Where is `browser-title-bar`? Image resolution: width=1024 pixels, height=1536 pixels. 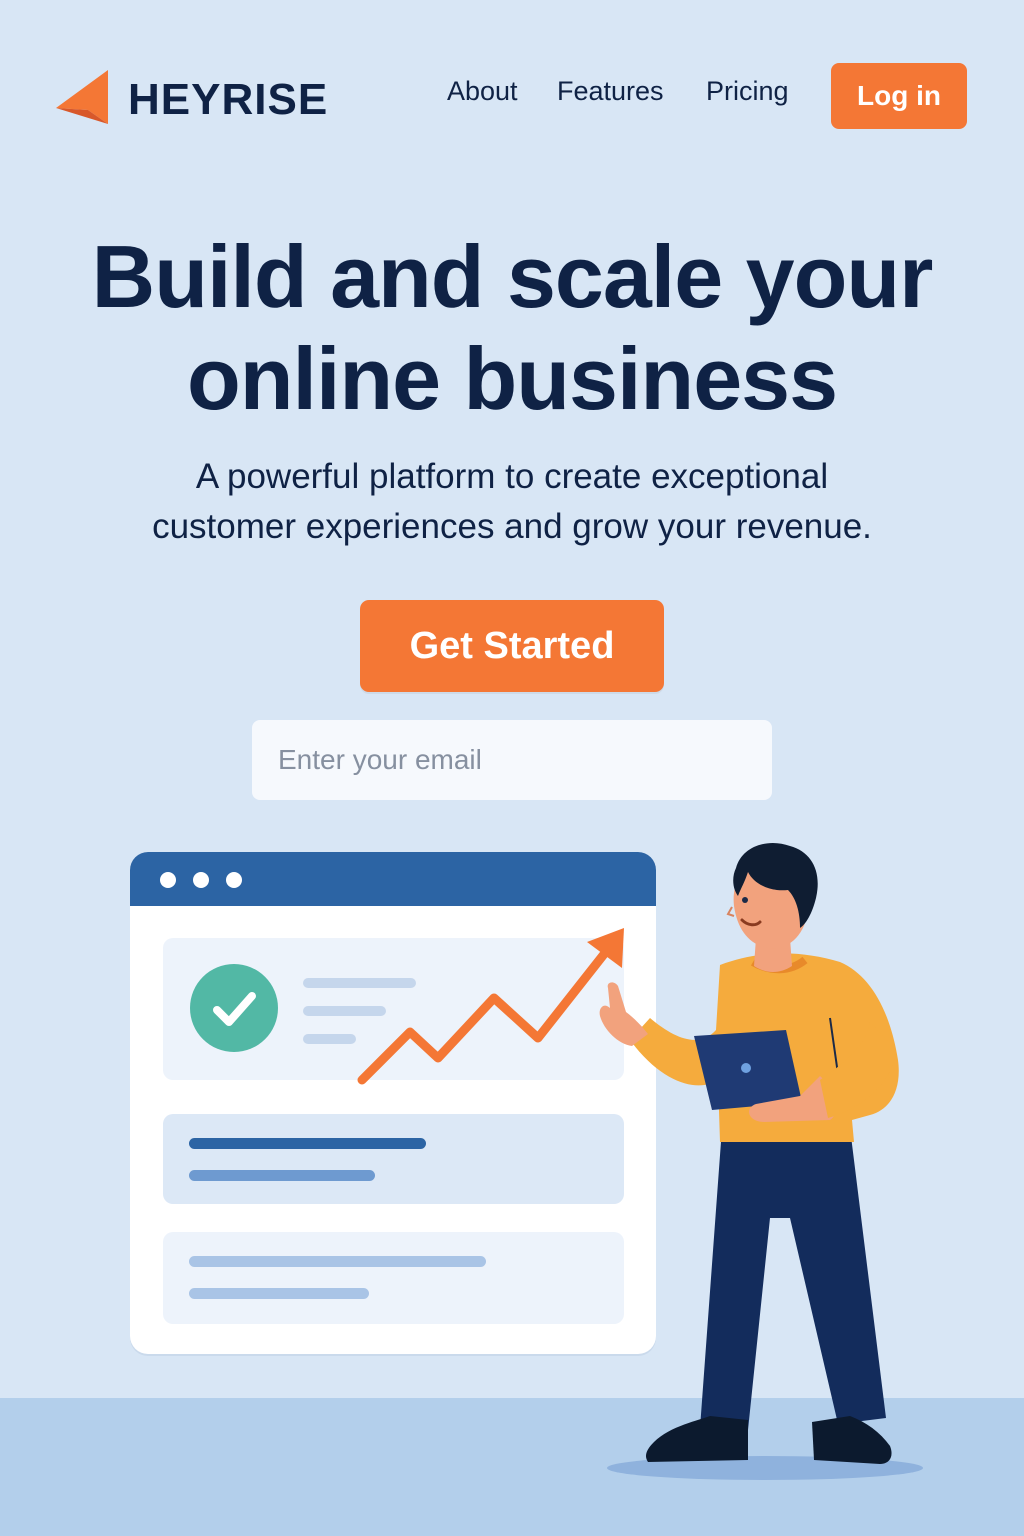
browser-title-bar is located at coordinates (393, 879).